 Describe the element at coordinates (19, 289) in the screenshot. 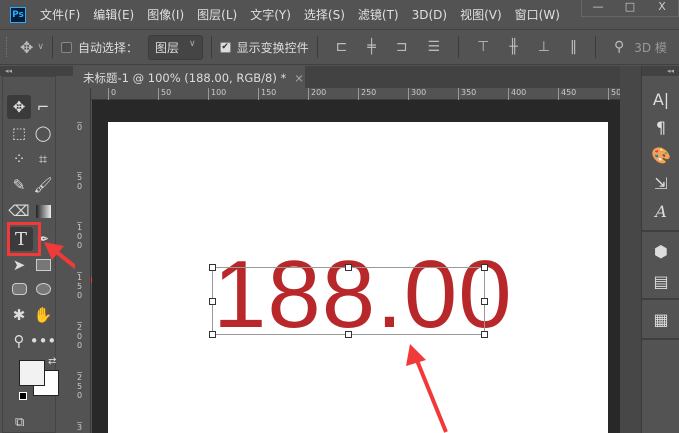

I see `rounded-rect-tool-icon` at that location.